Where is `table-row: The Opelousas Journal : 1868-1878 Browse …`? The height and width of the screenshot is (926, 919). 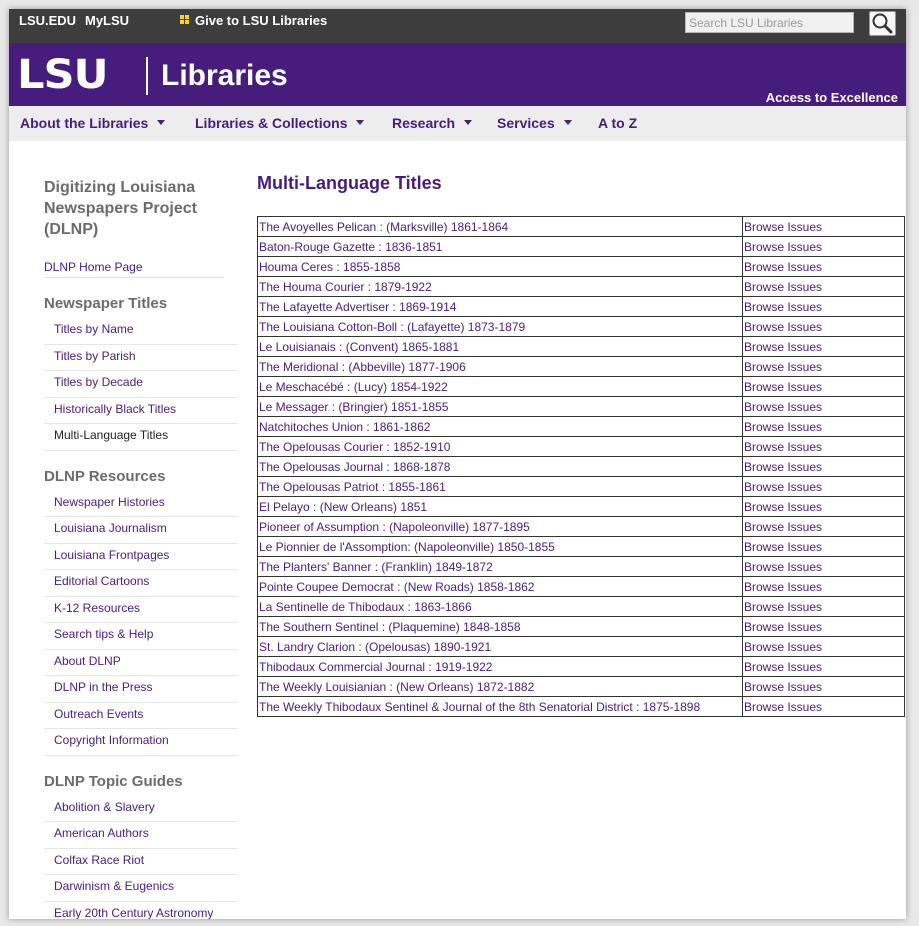
table-row: The Opelousas Journal : 1868-1878 Browse … is located at coordinates (581, 466).